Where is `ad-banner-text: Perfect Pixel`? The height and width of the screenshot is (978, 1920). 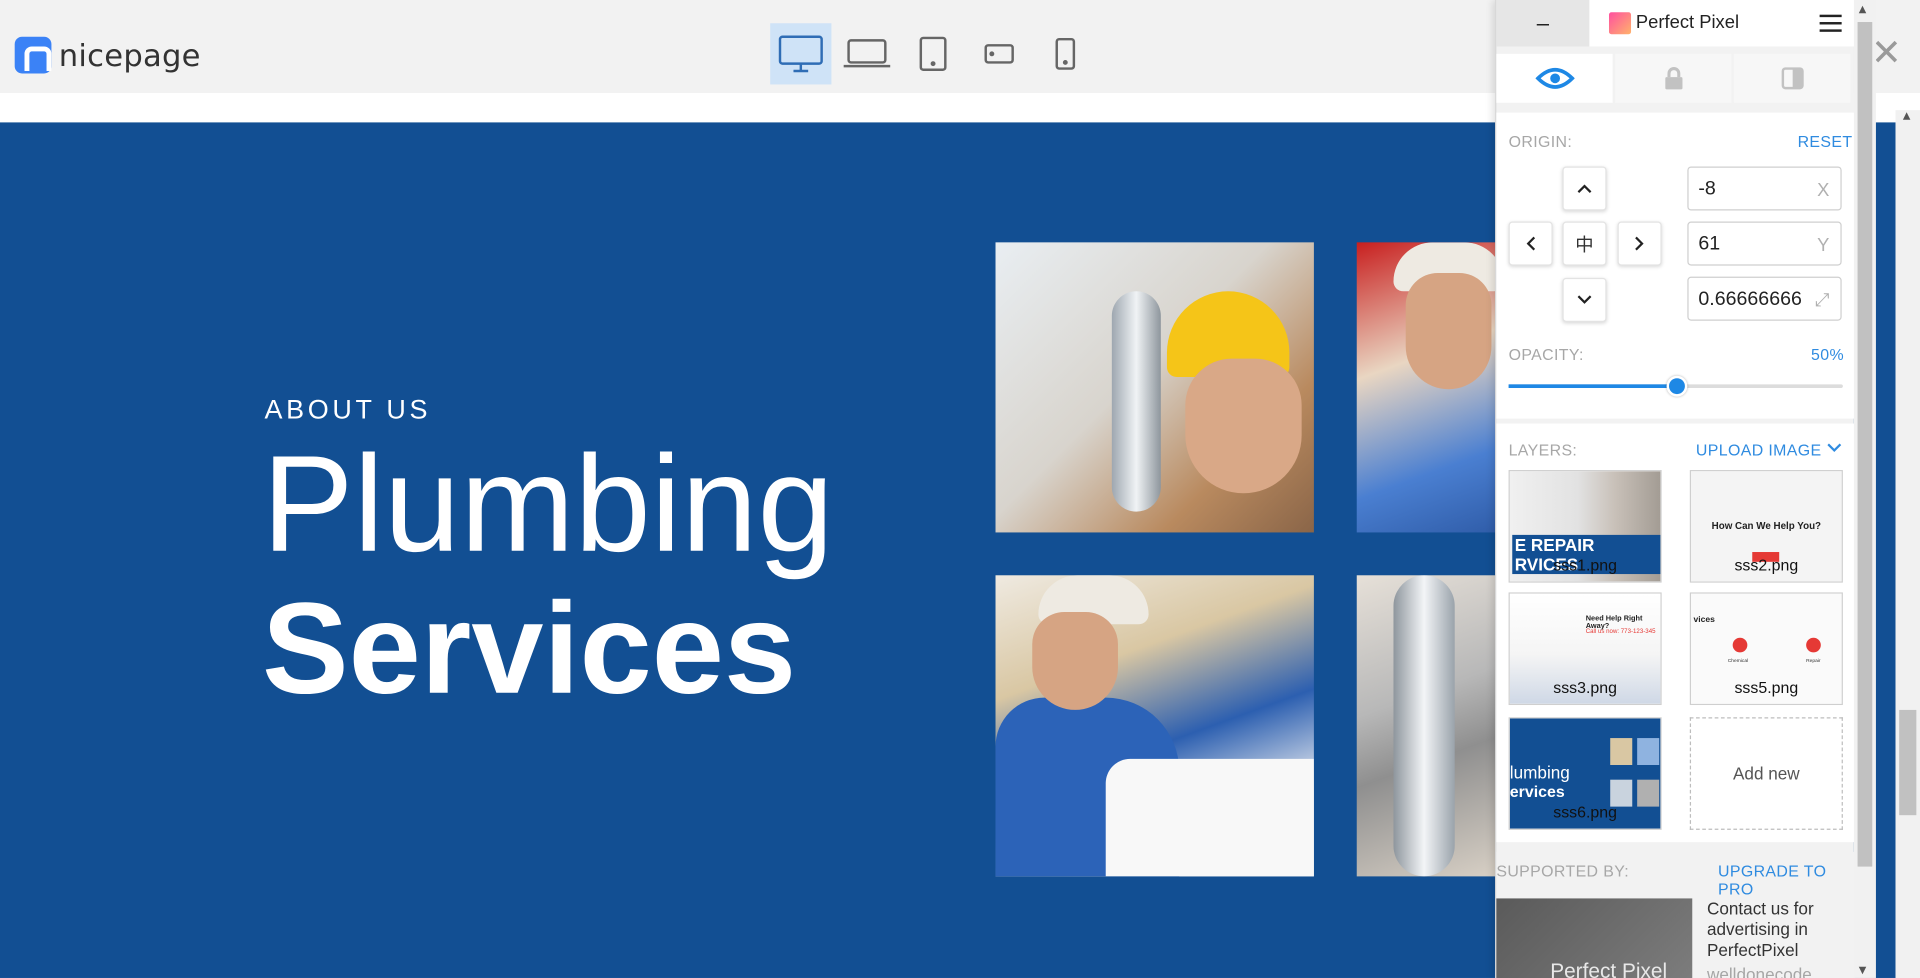
ad-banner-text: Perfect Pixel is located at coordinates (1609, 968).